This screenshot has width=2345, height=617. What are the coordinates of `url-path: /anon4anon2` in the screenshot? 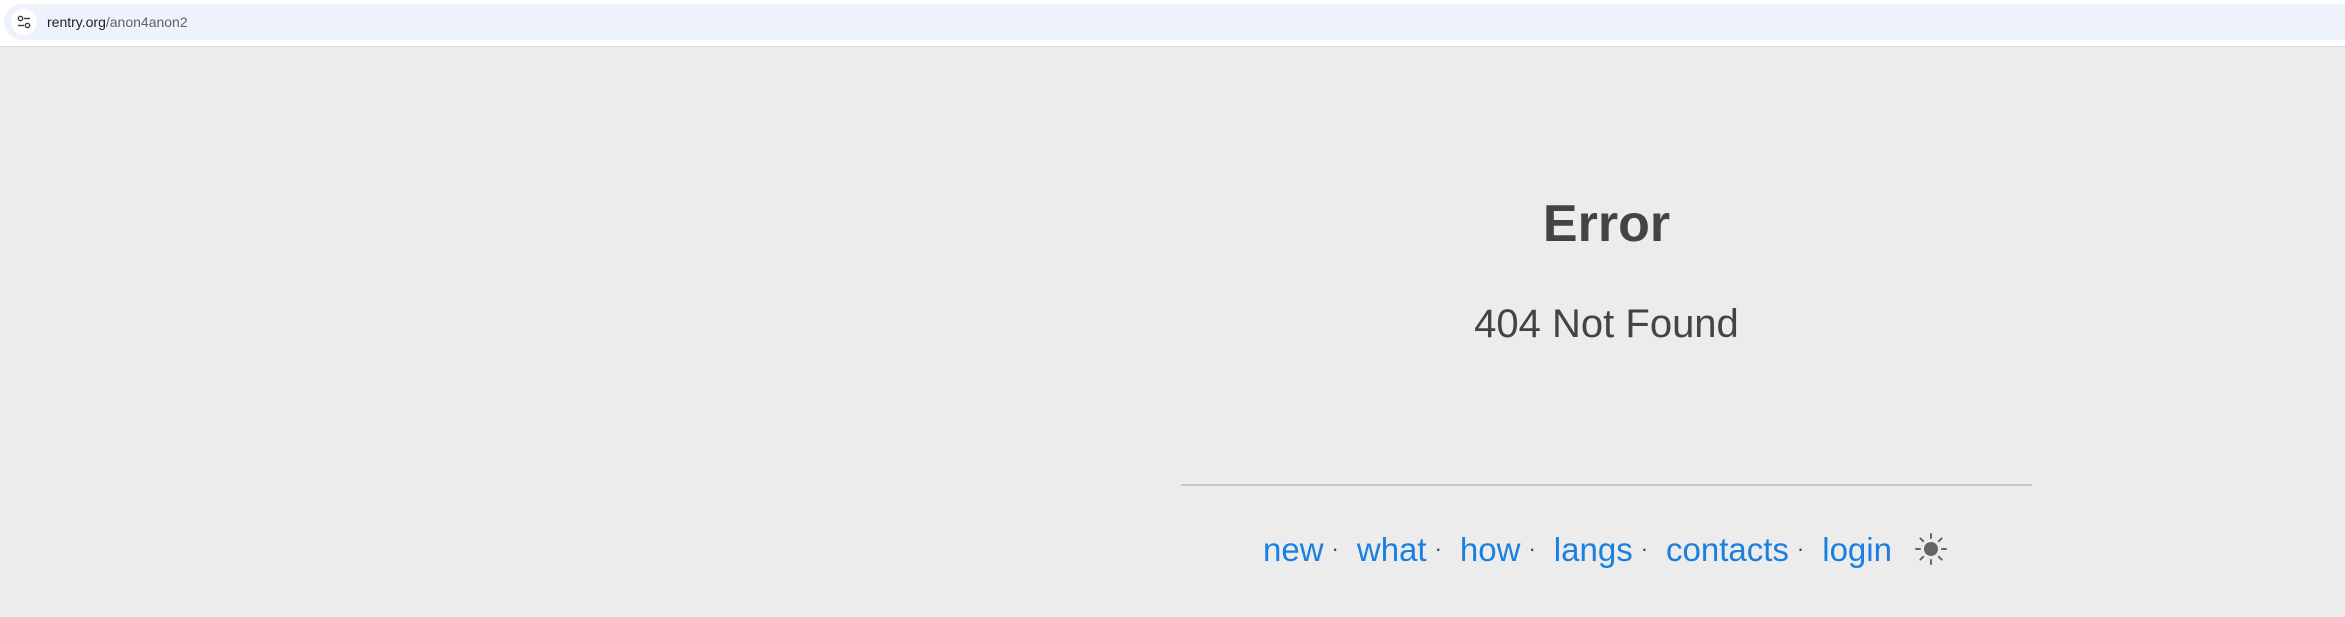 It's located at (146, 22).